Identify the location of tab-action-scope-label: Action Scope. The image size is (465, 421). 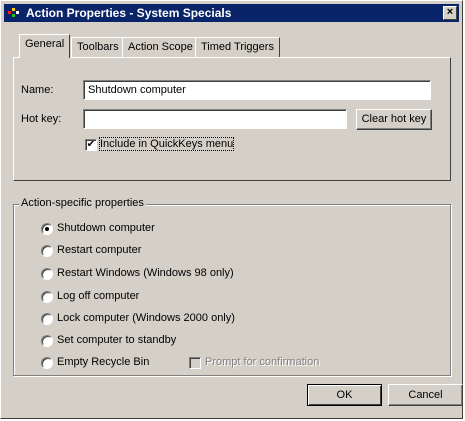
(160, 47).